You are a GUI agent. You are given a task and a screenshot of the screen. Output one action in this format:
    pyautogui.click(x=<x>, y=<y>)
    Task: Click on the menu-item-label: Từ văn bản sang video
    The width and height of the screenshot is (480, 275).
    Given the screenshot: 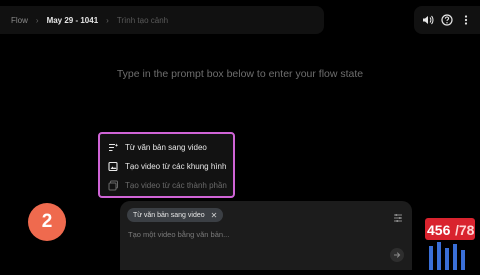 What is the action you would take?
    pyautogui.click(x=166, y=147)
    